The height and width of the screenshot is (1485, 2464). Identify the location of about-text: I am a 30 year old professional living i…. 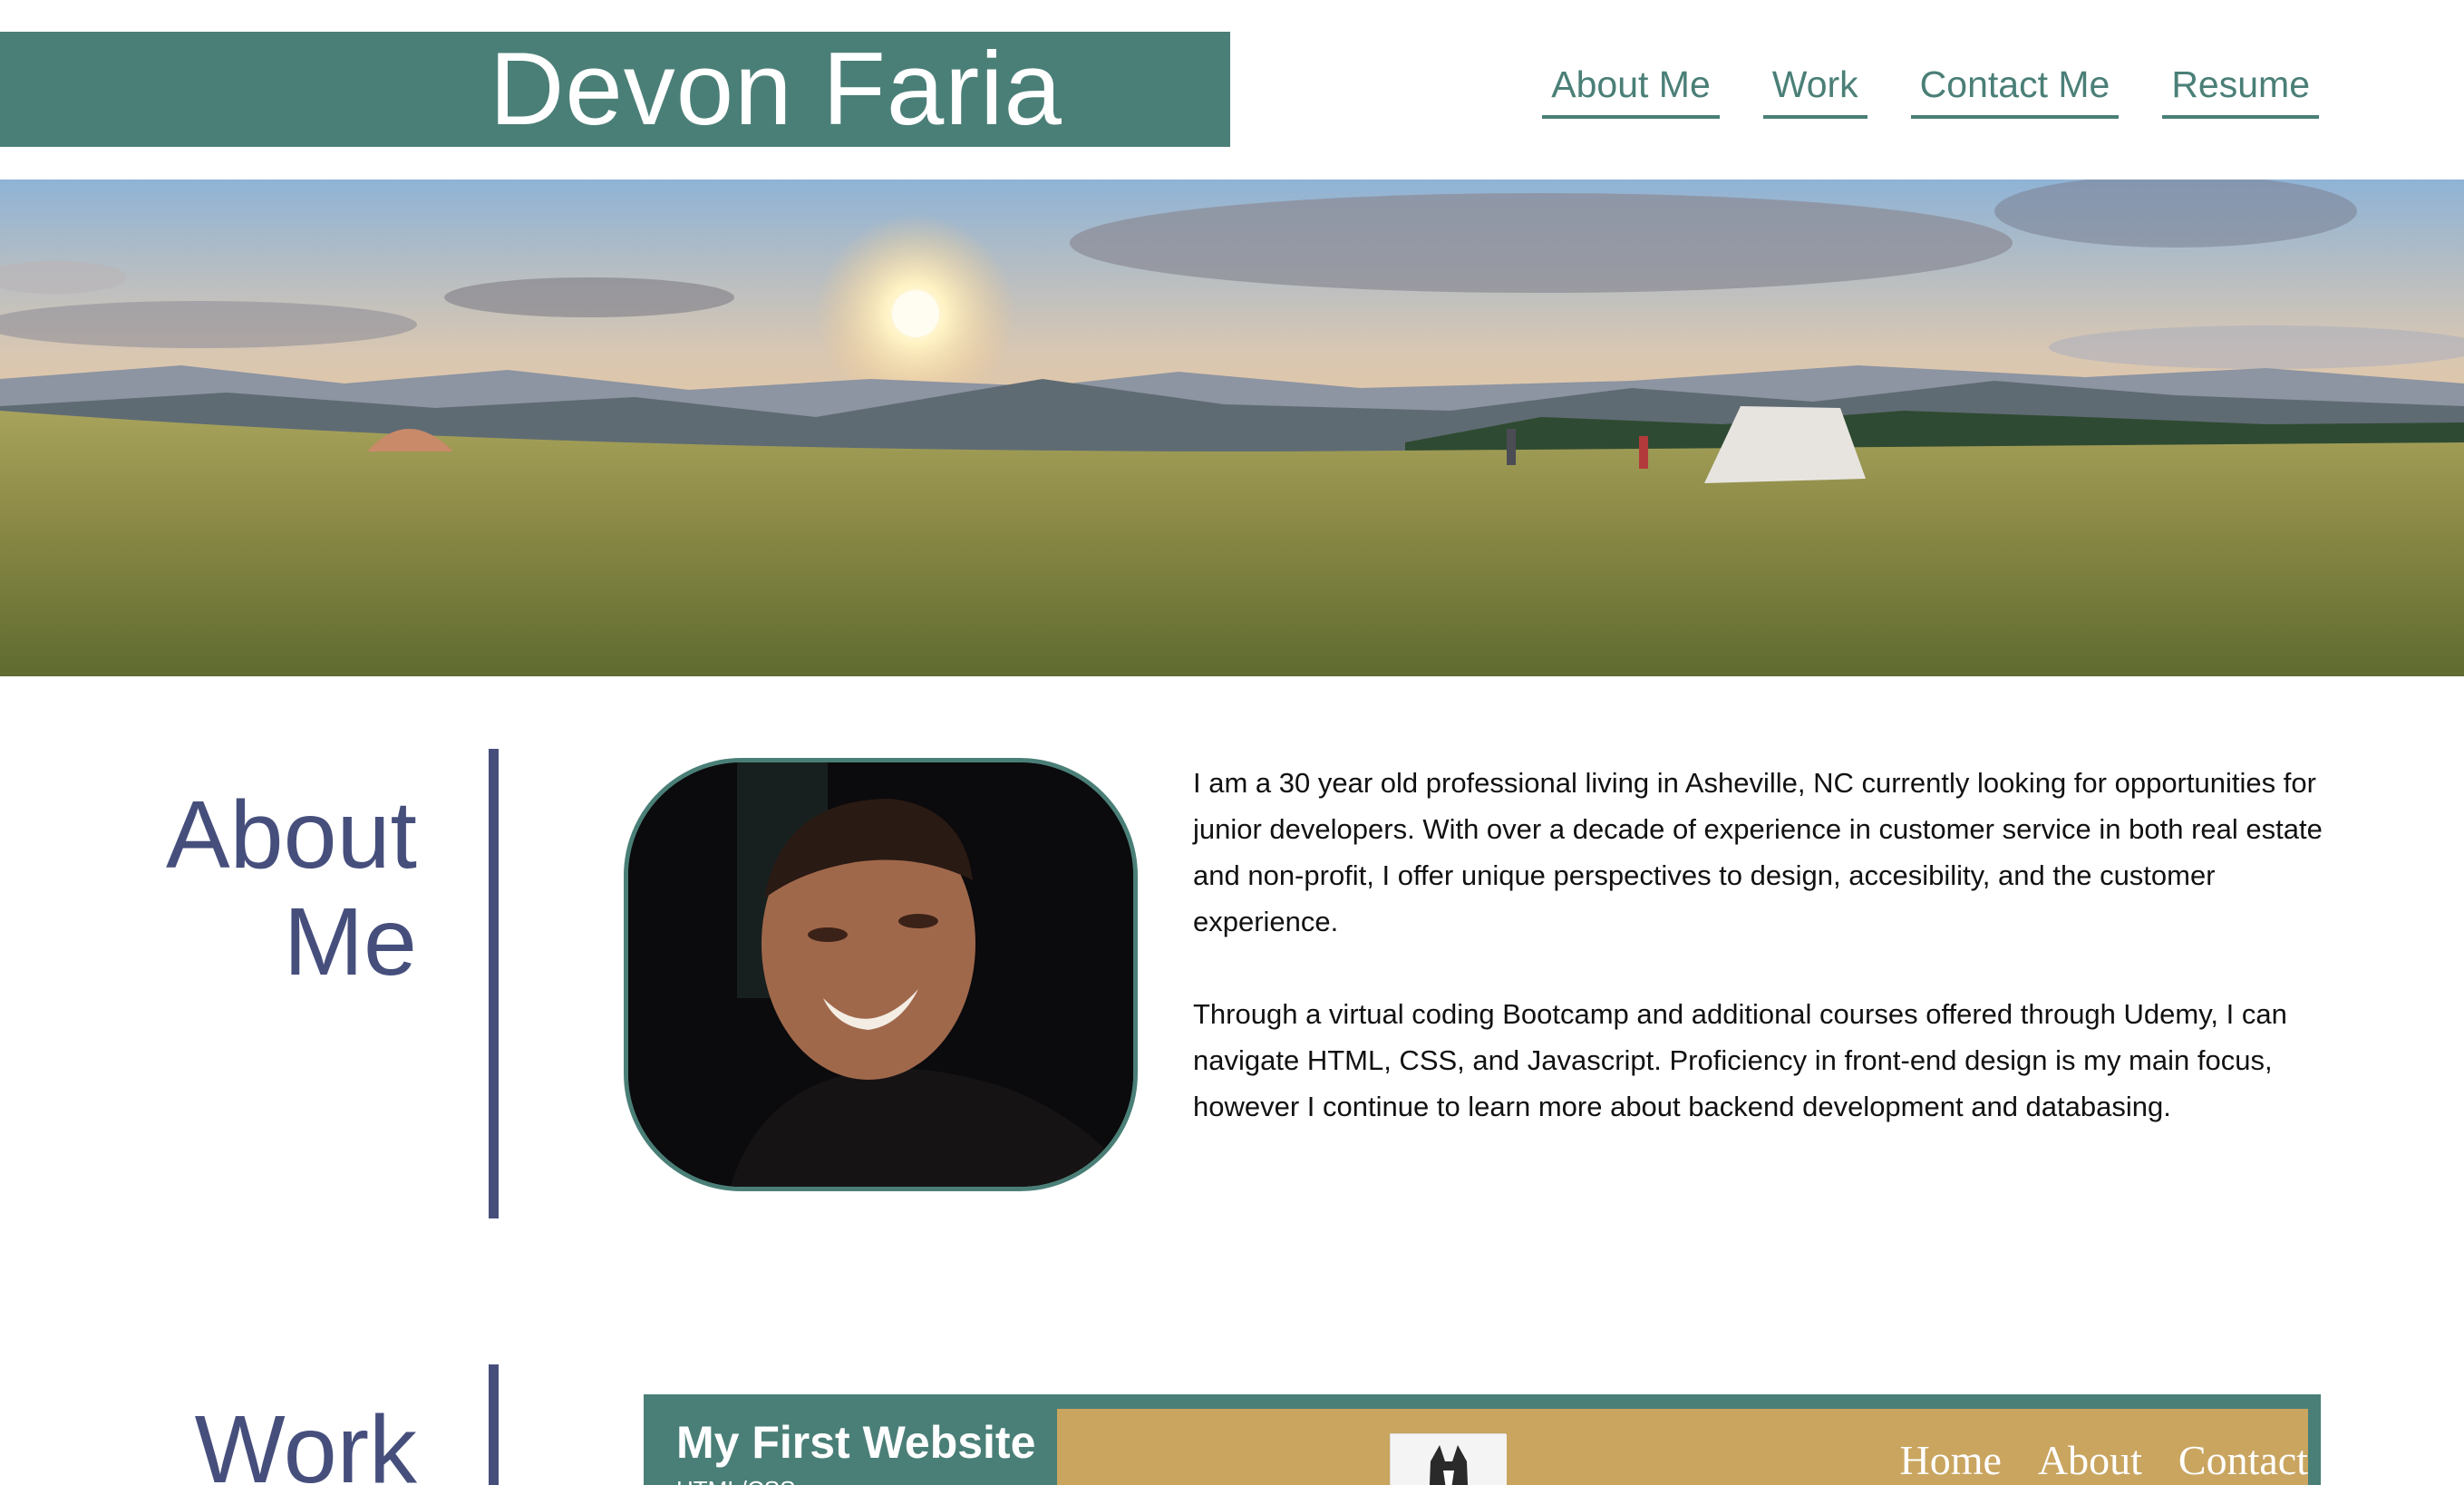
(1768, 968).